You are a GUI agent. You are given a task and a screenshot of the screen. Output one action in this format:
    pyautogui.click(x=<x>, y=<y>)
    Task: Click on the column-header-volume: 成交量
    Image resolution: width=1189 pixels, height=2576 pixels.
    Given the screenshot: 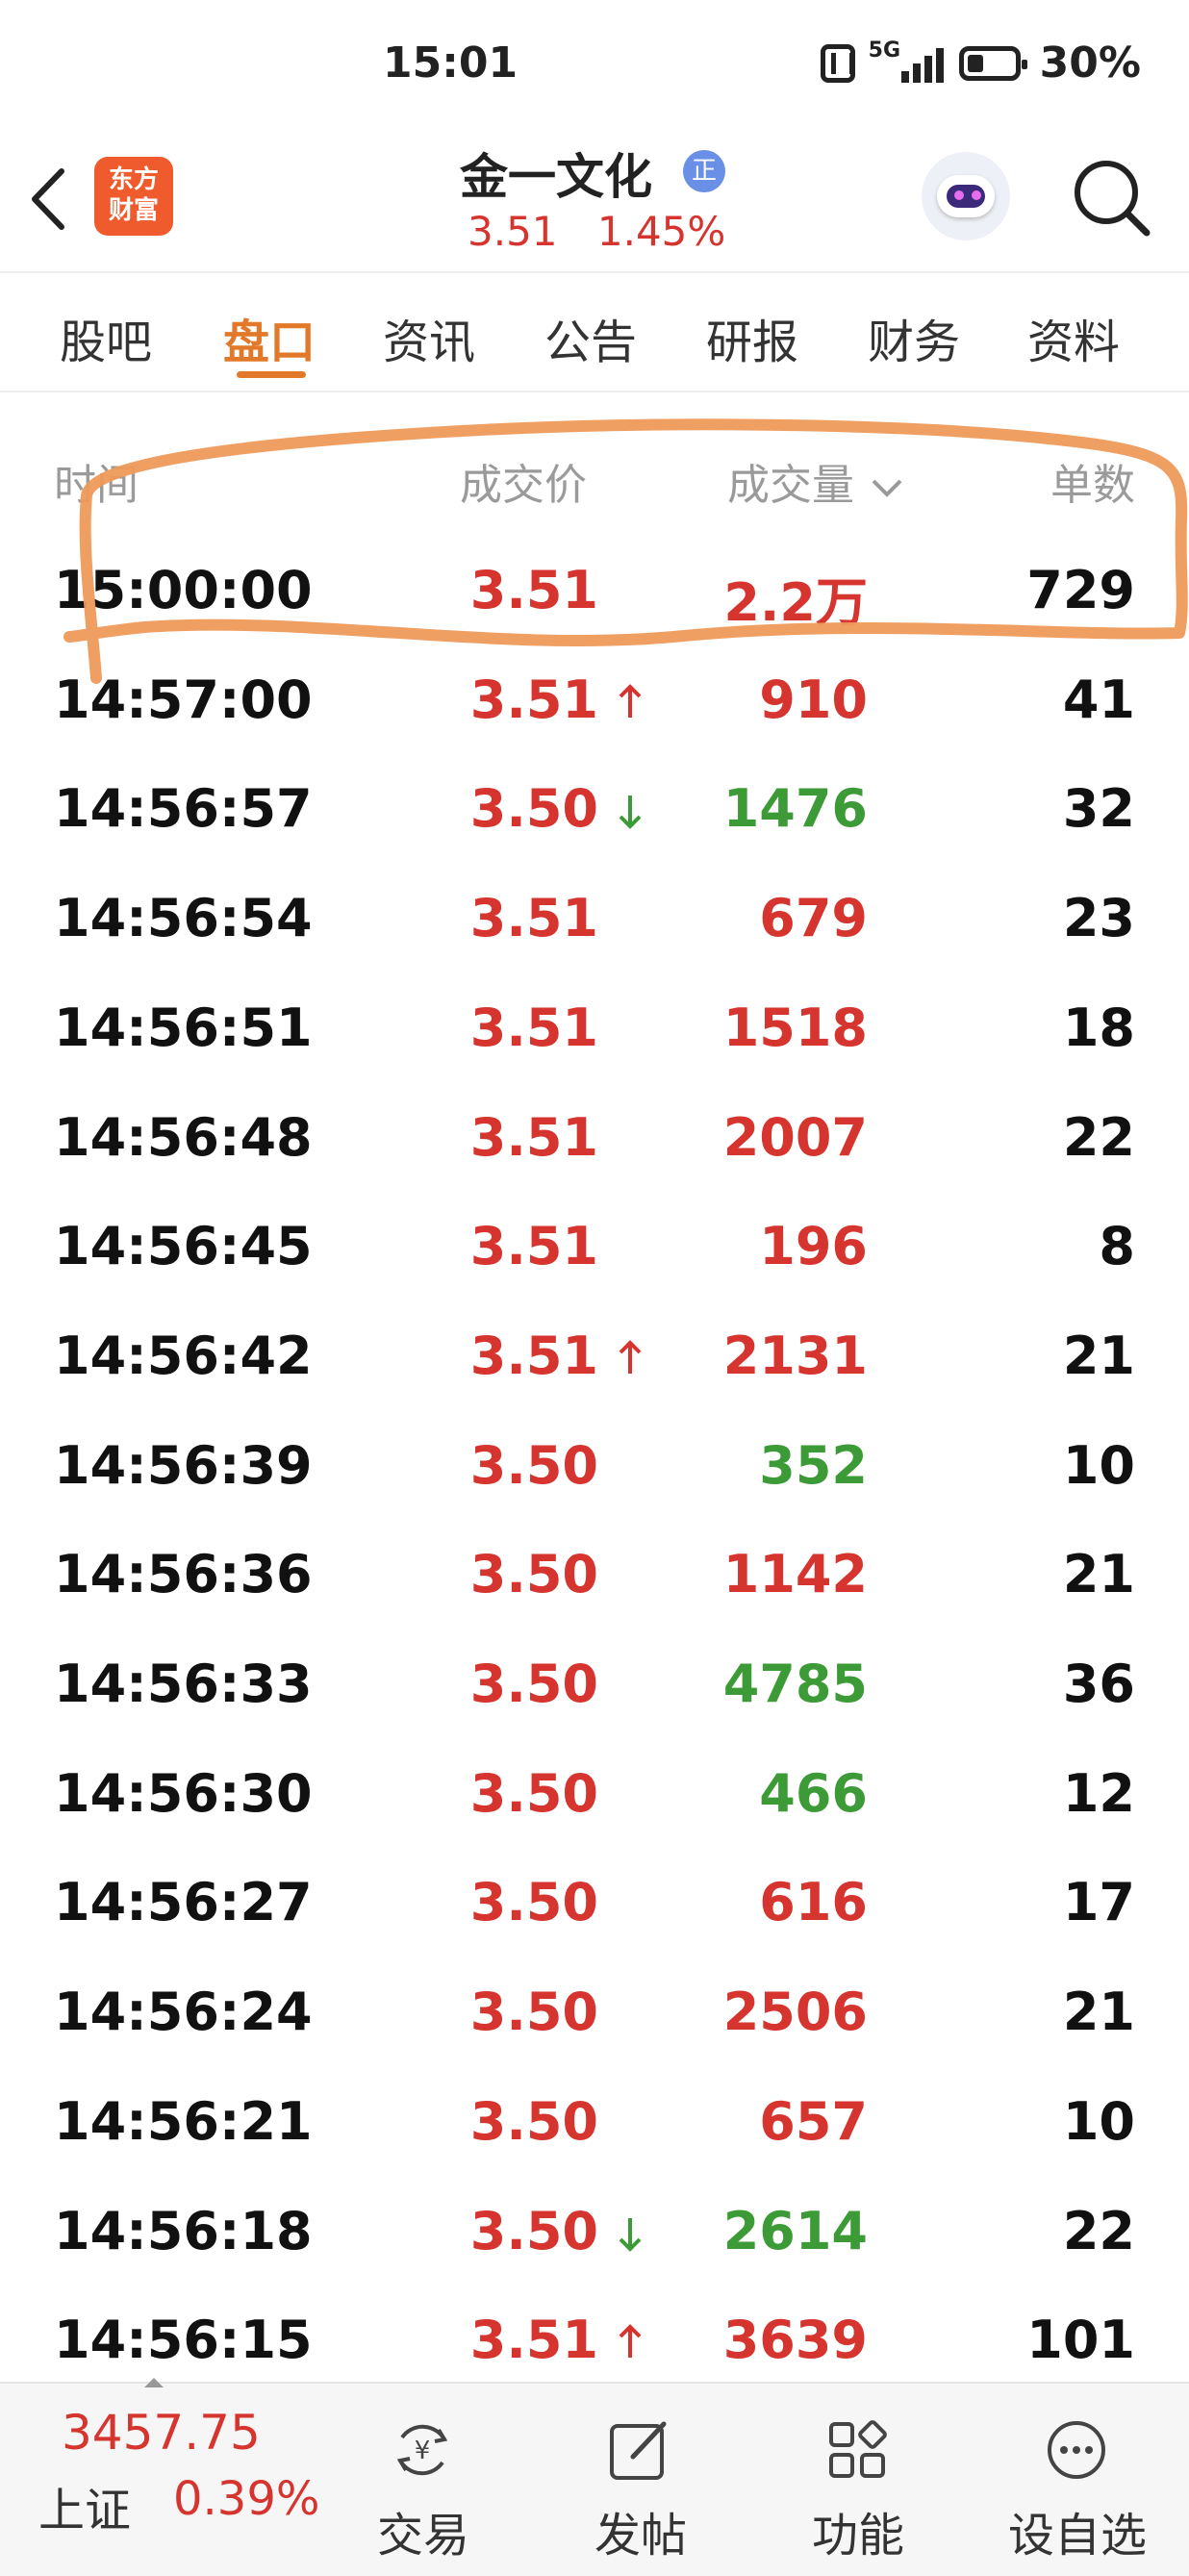 What is the action you would take?
    pyautogui.click(x=816, y=481)
    